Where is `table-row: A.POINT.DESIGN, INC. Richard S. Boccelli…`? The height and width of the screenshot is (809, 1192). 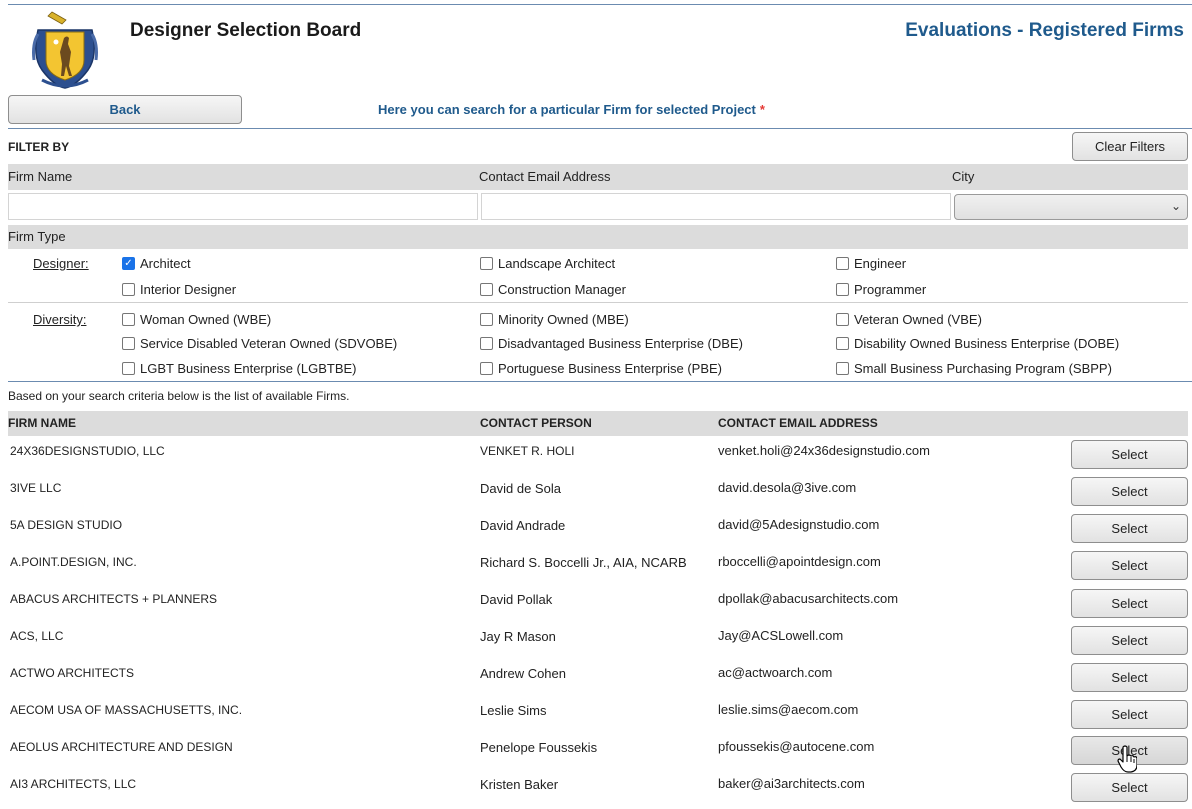 table-row: A.POINT.DESIGN, INC. Richard S. Boccelli… is located at coordinates (598, 567).